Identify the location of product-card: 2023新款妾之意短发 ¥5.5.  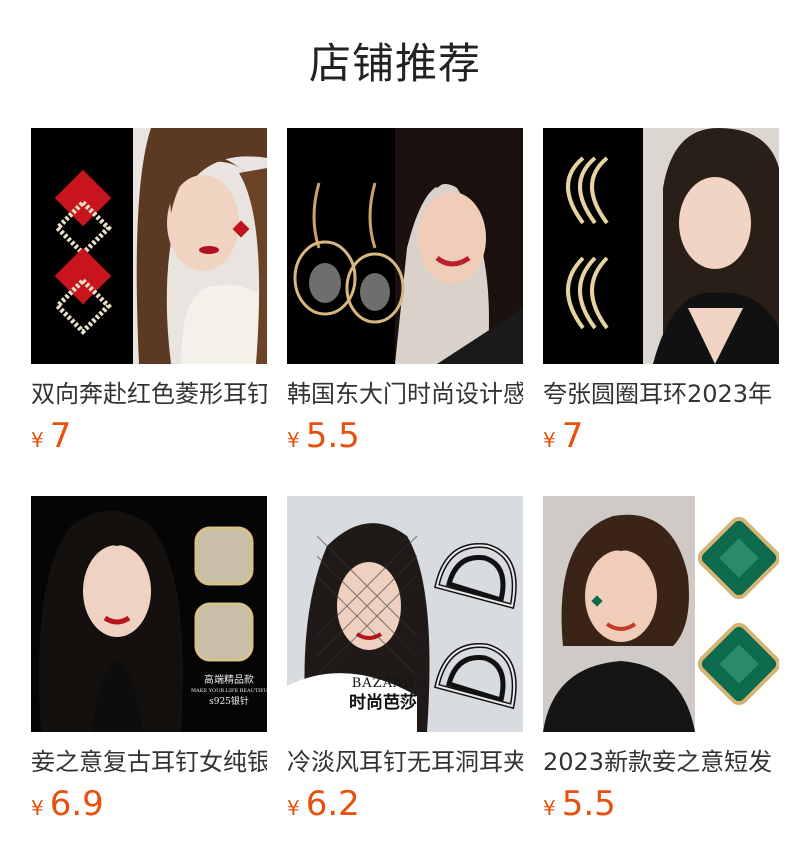
(661, 662).